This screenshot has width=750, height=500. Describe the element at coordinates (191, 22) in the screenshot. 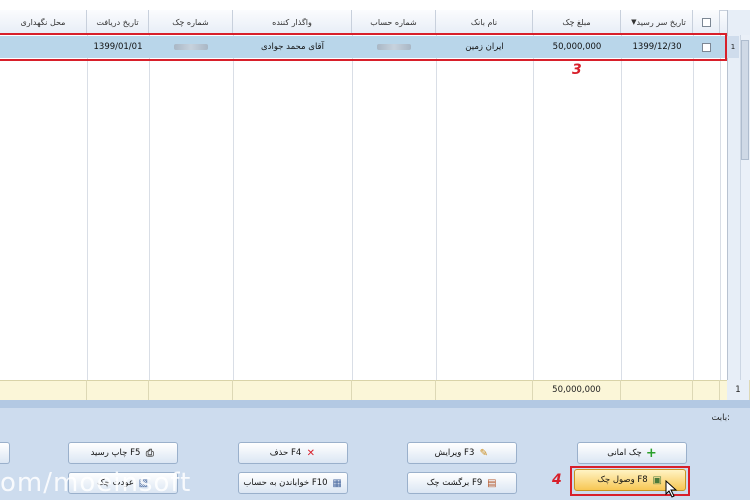

I see `header-check-no: شماره چک` at that location.